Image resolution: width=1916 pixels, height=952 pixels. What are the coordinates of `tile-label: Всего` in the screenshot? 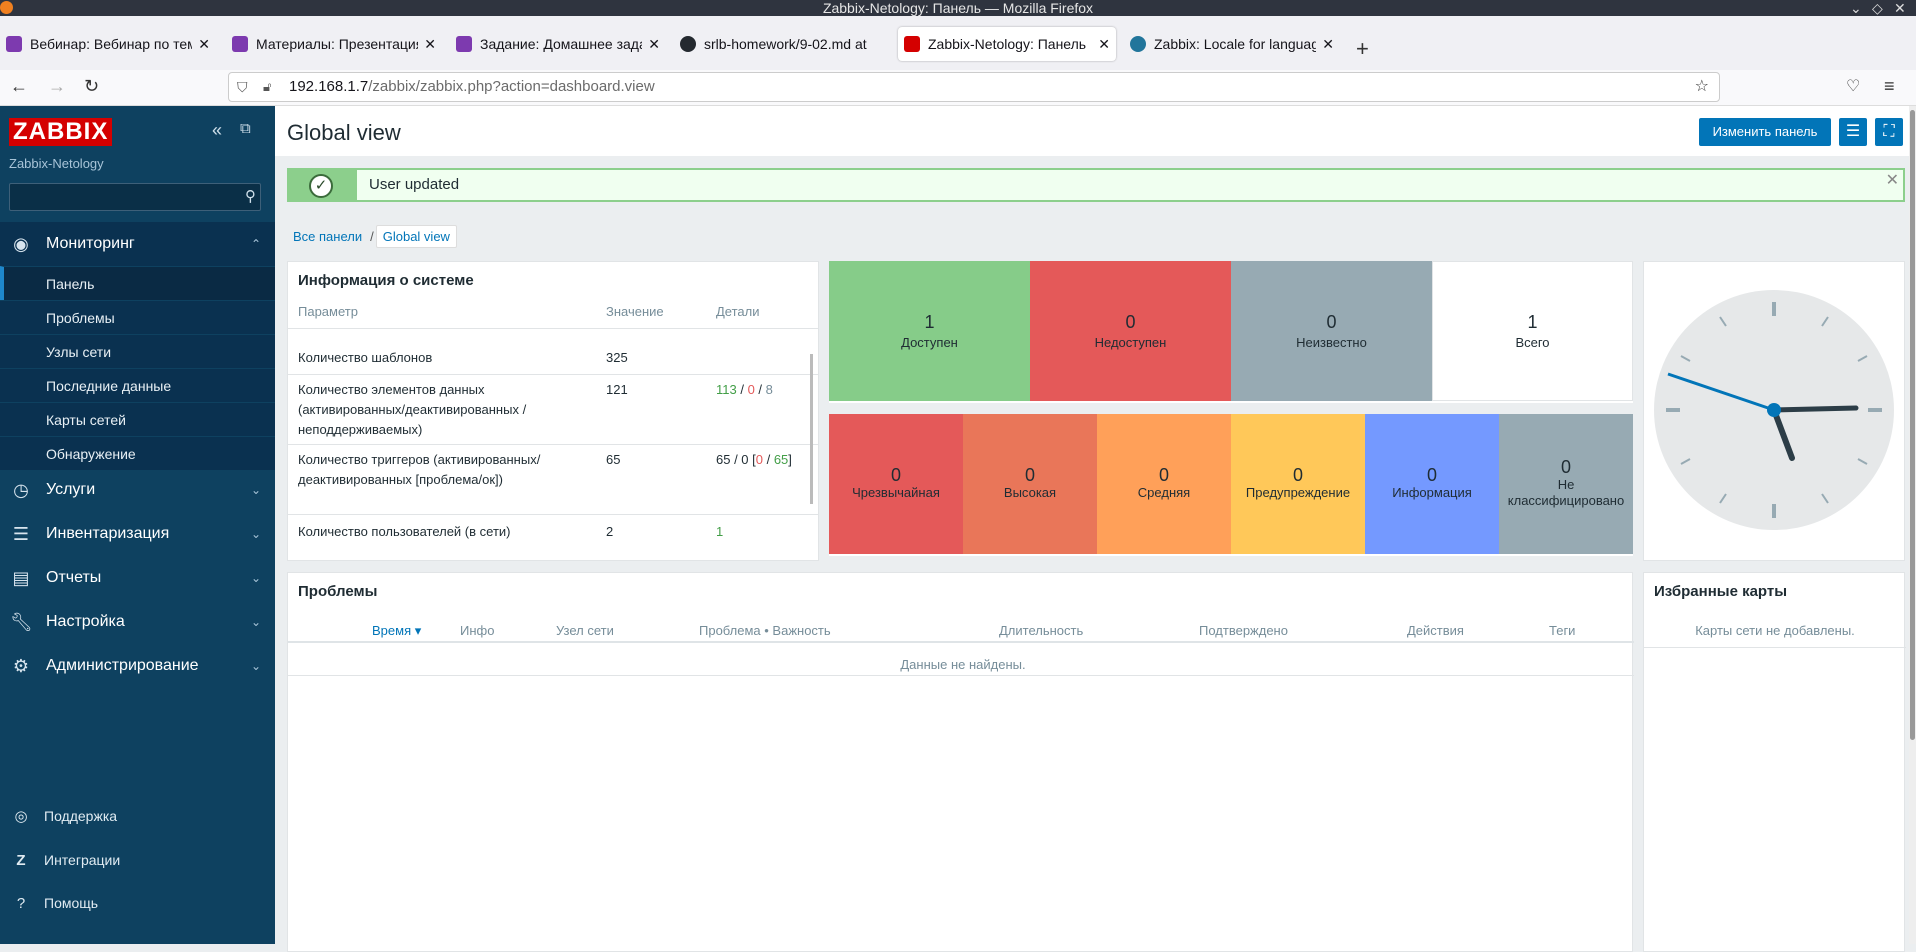 It's located at (1532, 342).